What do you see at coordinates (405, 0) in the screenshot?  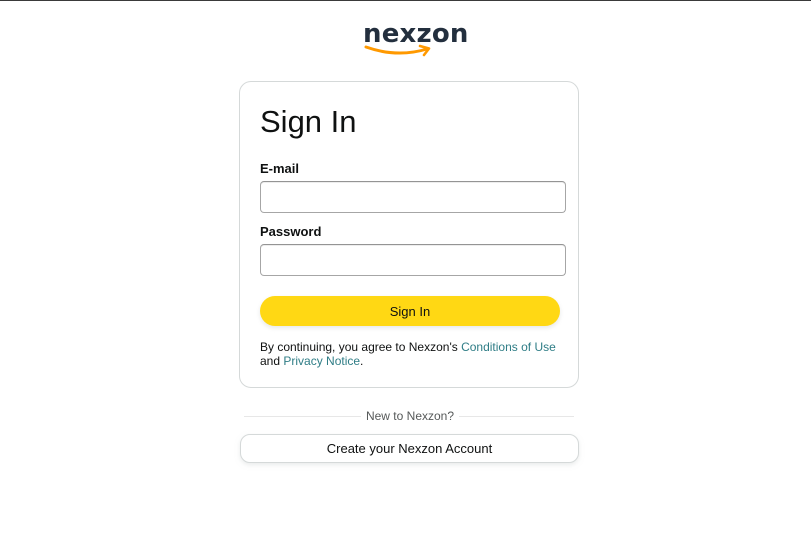 I see `top-border` at bounding box center [405, 0].